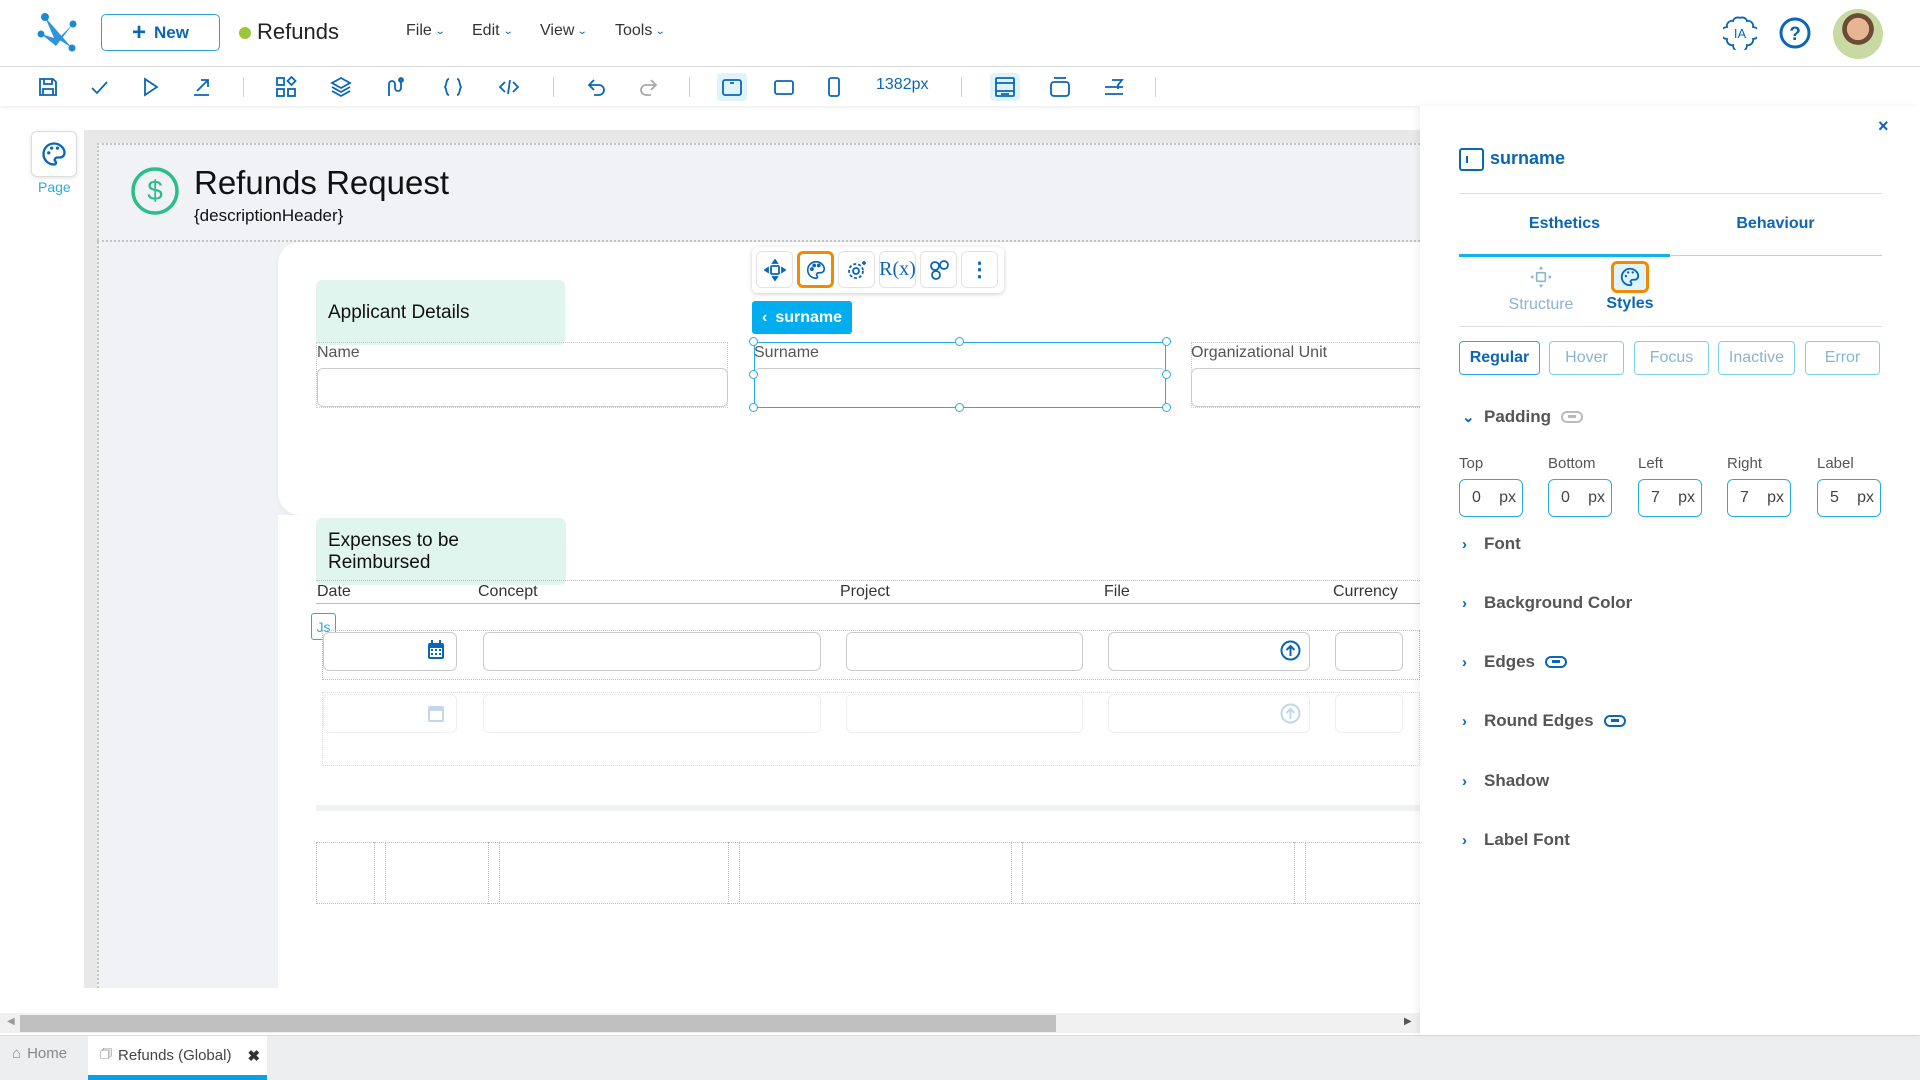 This screenshot has height=1080, width=1920. Describe the element at coordinates (1842, 358) in the screenshot. I see `state-error-button: Error` at that location.